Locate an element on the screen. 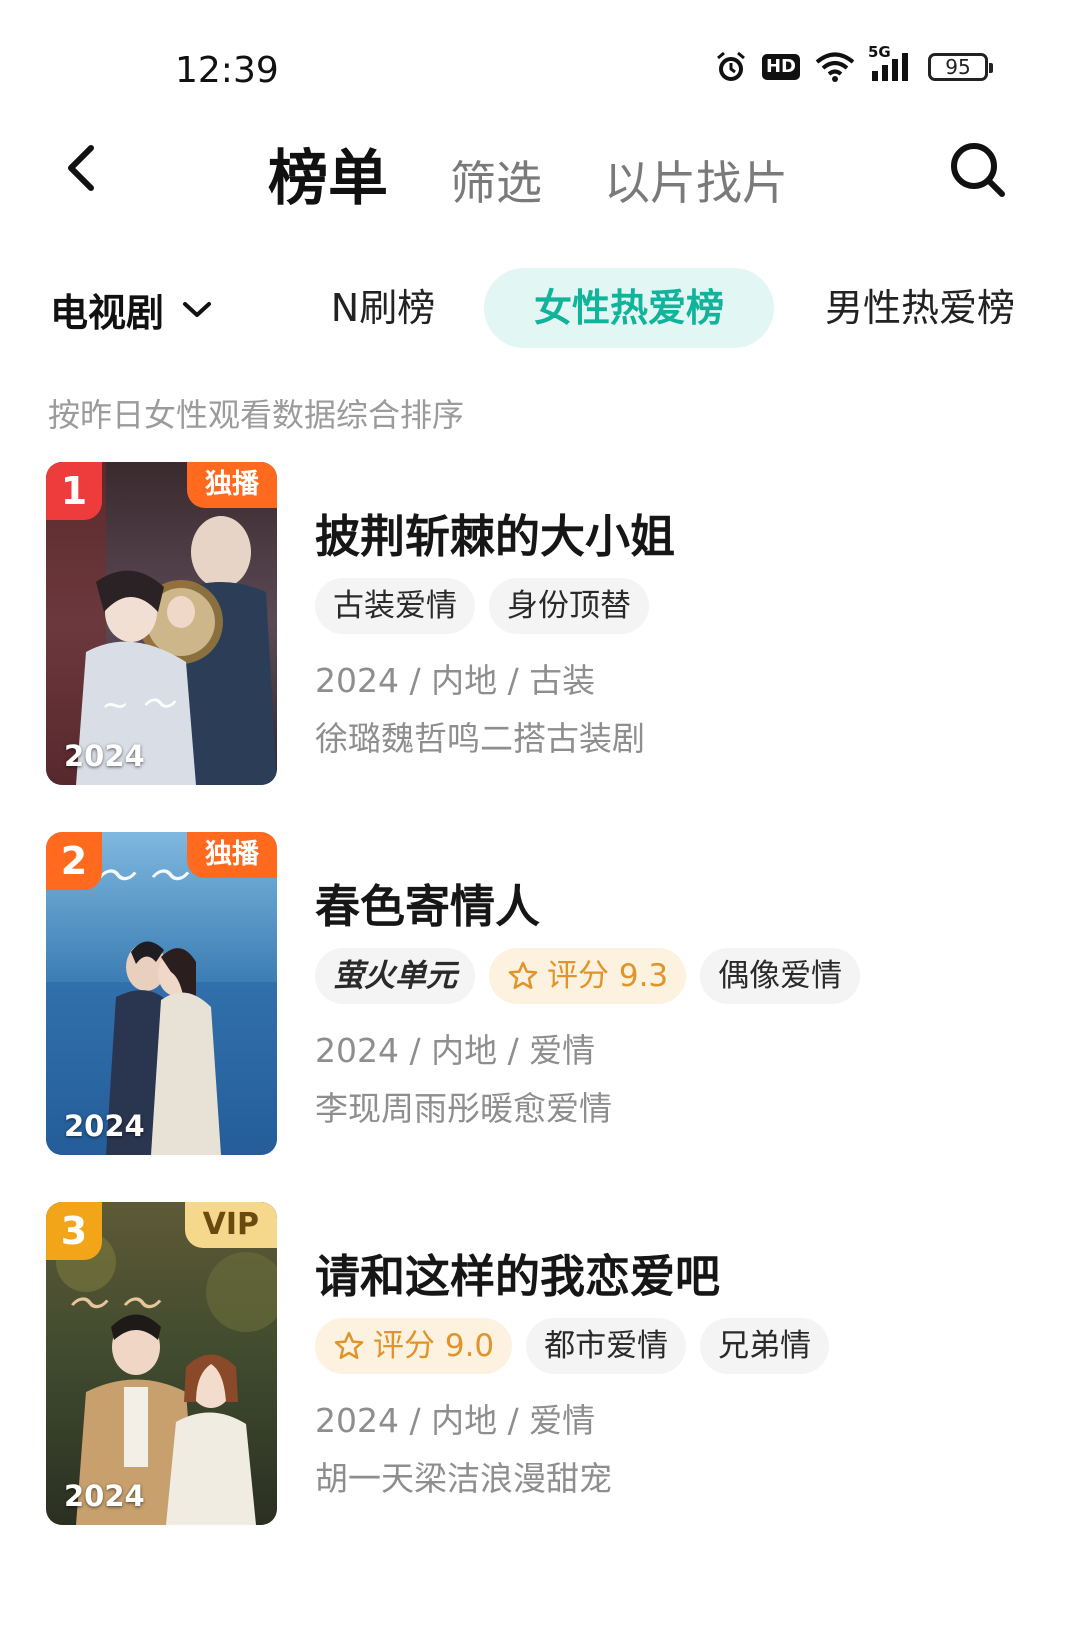  battery-icon: 95 is located at coordinates (960, 67).